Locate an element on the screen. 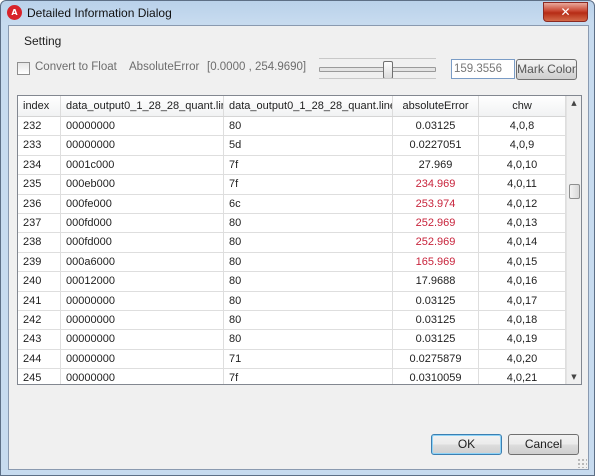 The height and width of the screenshot is (476, 595). cell-chw: 4,0,17 is located at coordinates (522, 301).